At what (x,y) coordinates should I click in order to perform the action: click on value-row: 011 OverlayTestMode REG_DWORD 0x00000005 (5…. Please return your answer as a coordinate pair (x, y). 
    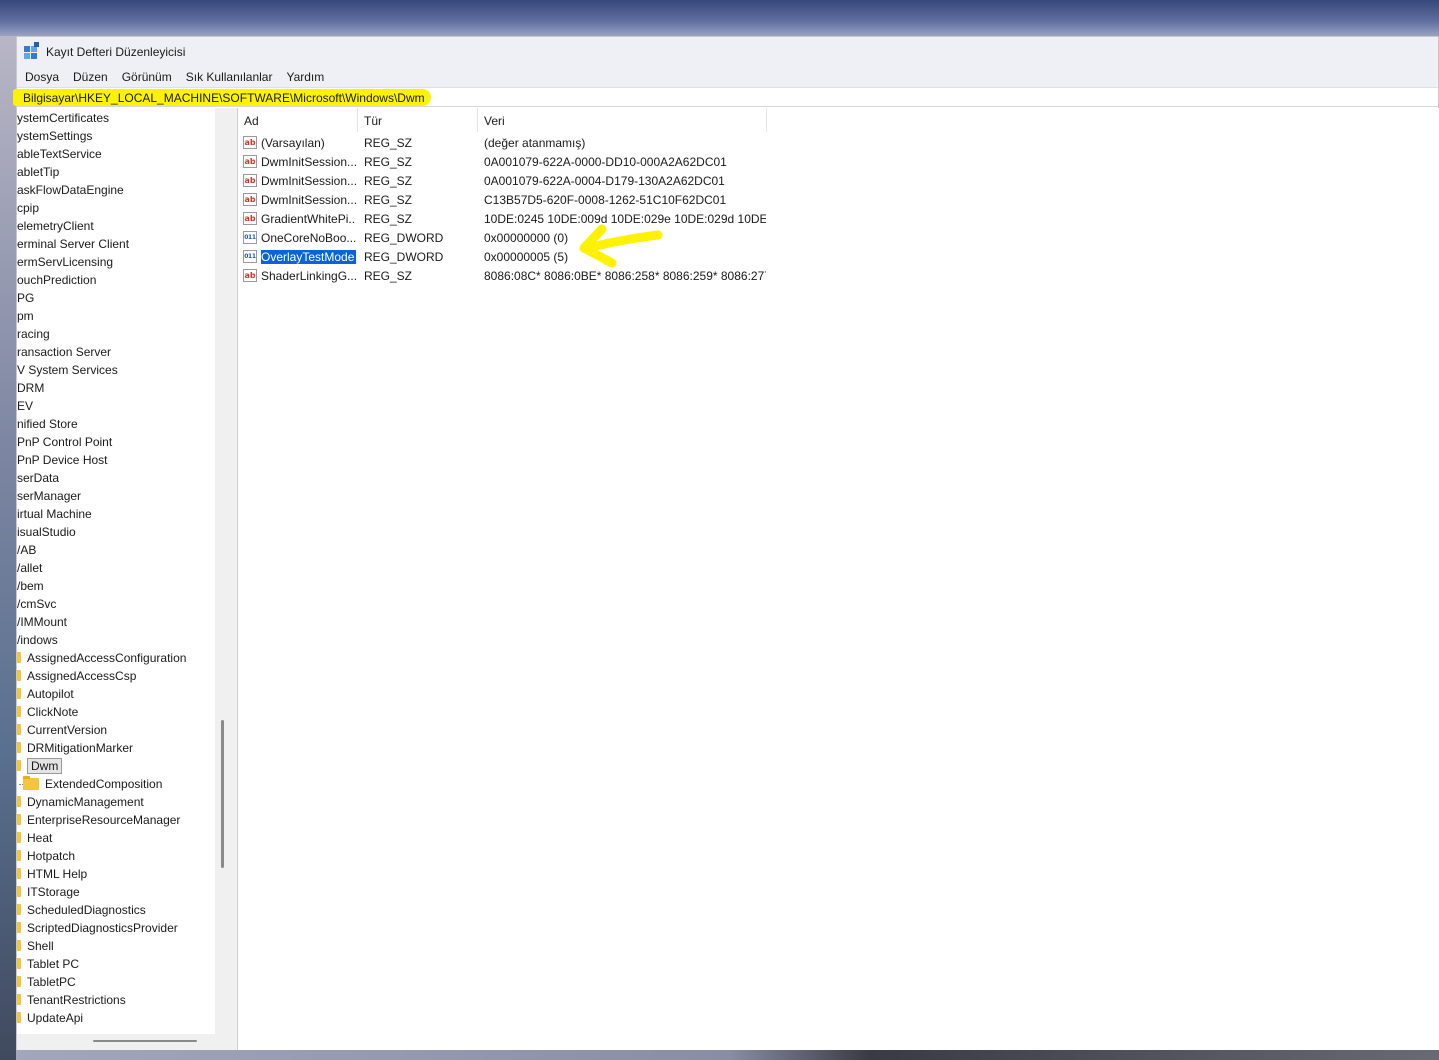
    Looking at the image, I should click on (503, 257).